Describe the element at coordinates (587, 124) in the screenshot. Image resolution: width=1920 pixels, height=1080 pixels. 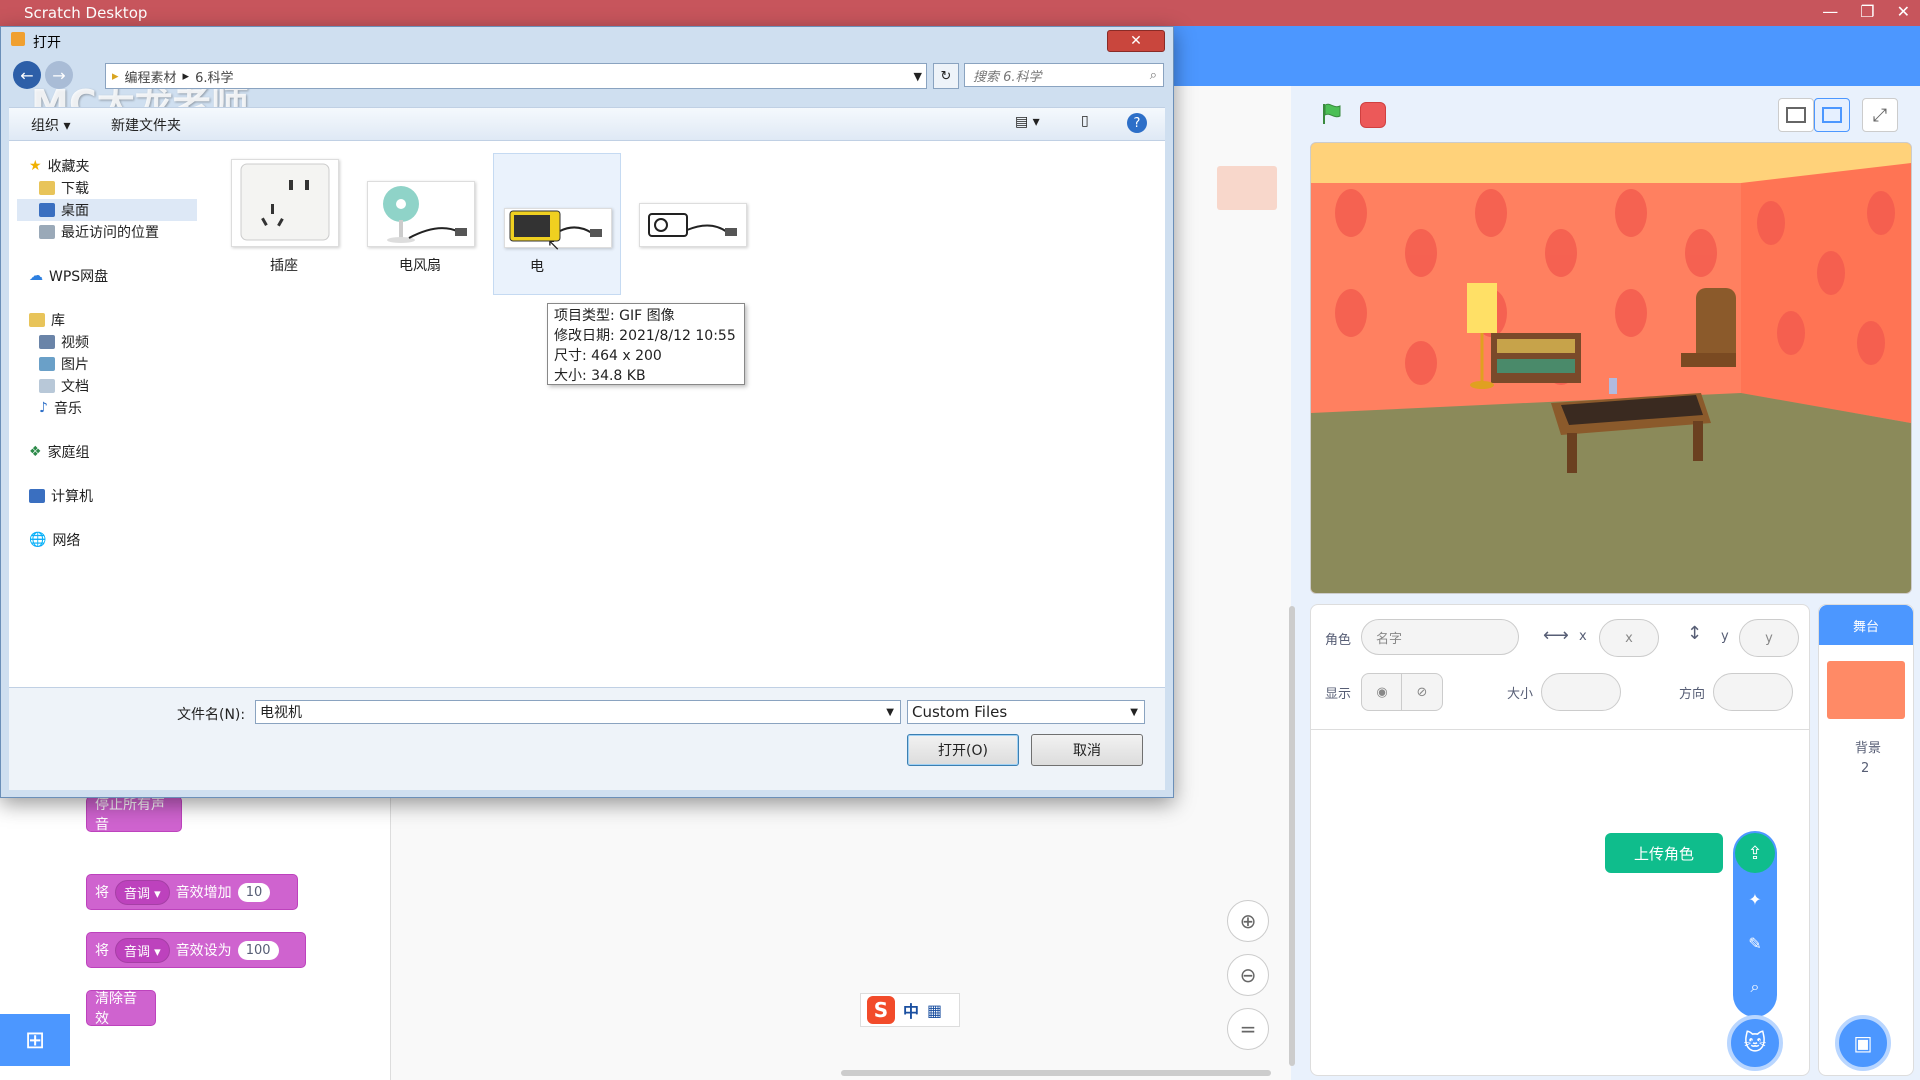
I see `command-bar: 组织 ▾ 新建文件夹 ▤ ▾ ▯ ?` at that location.